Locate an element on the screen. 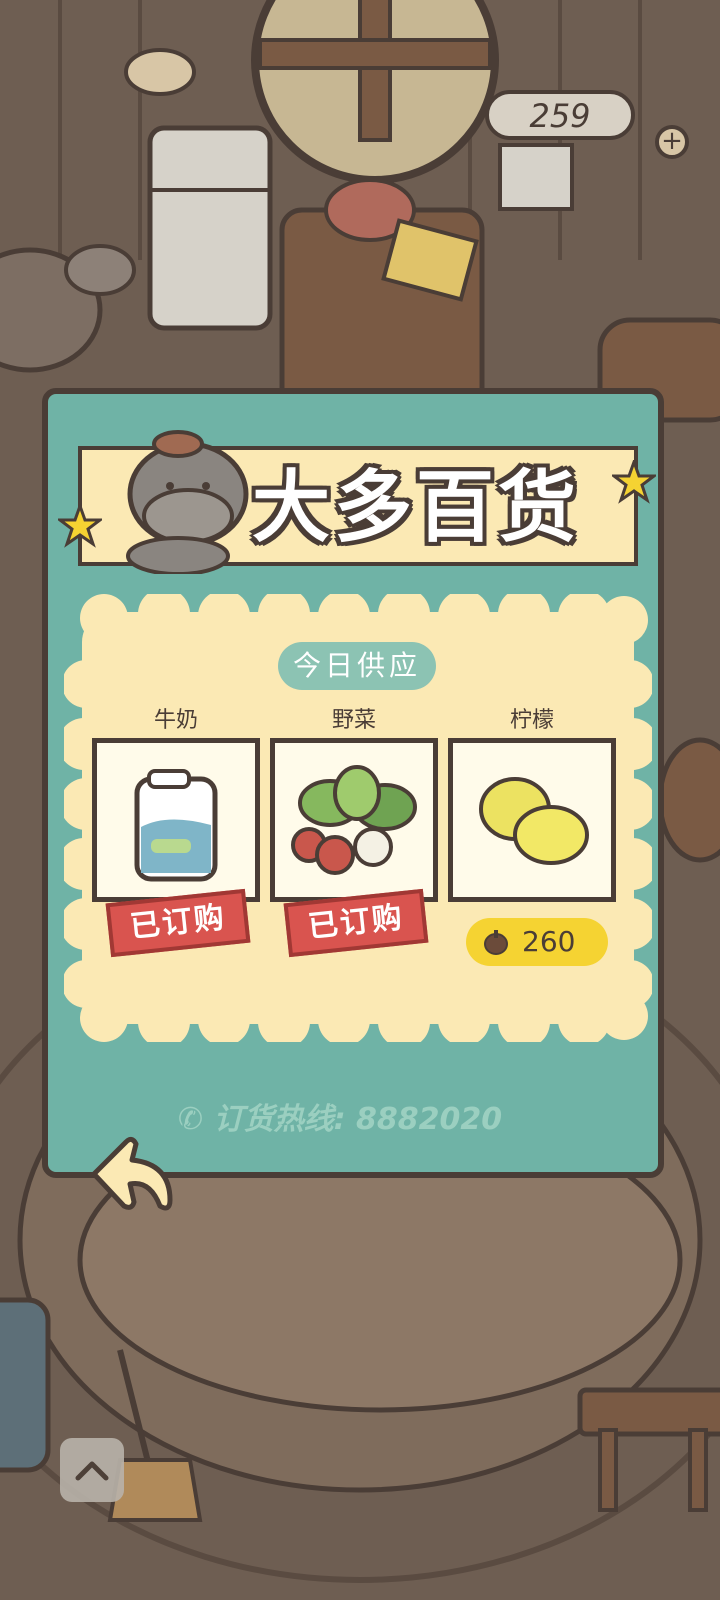  acorn-icon is located at coordinates (496, 942).